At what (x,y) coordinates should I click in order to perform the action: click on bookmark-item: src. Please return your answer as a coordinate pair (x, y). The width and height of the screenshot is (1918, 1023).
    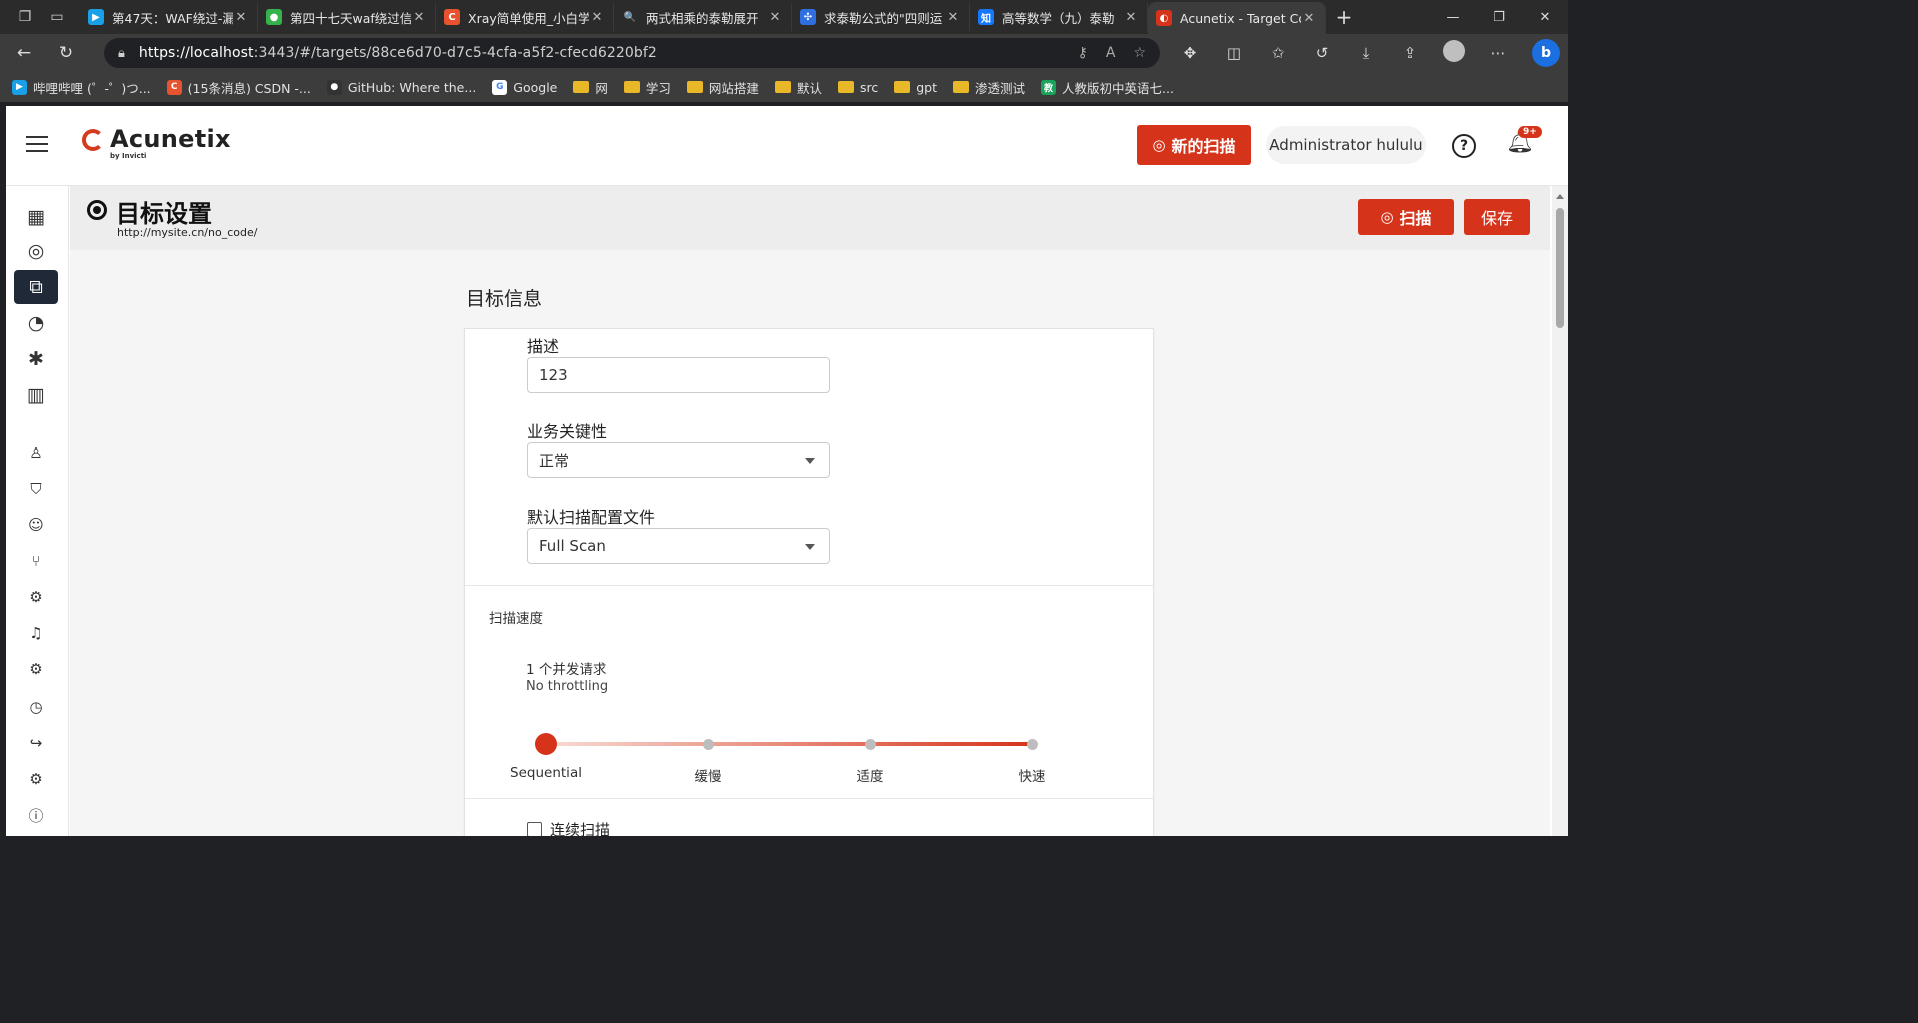
    Looking at the image, I should click on (857, 87).